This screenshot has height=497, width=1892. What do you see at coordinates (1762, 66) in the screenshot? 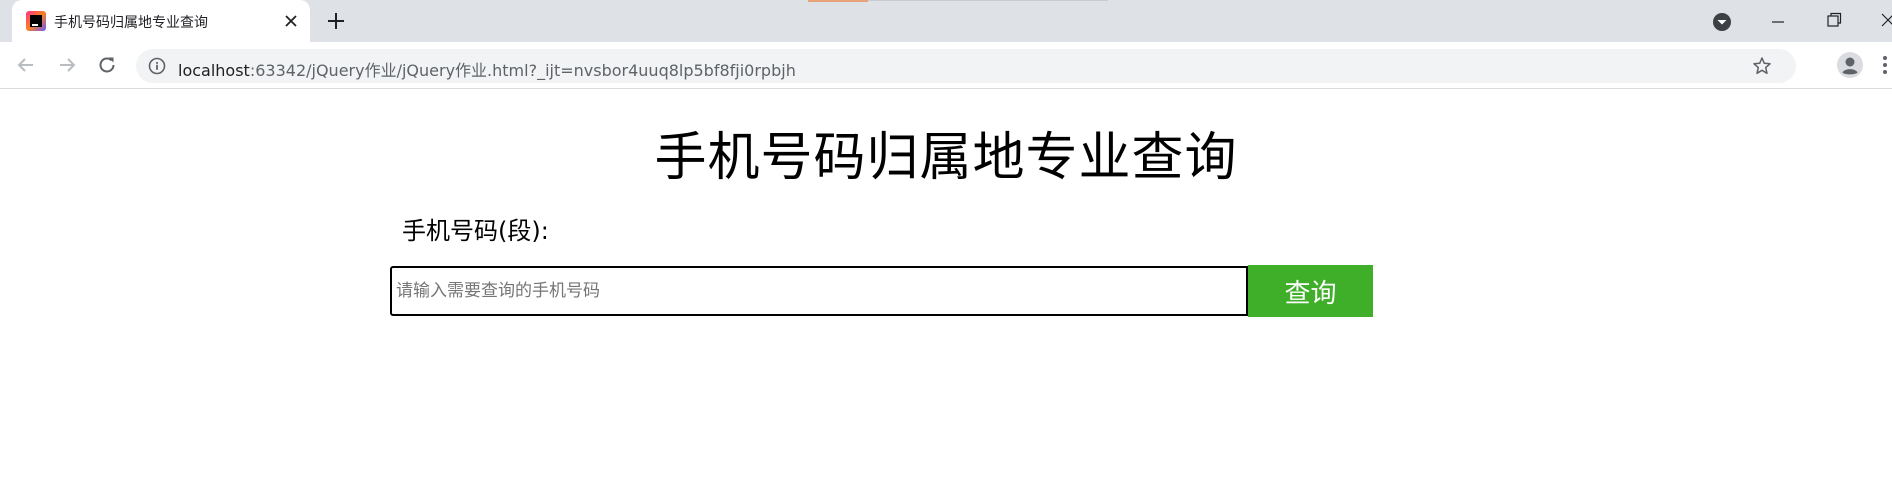
I see `star-icon` at bounding box center [1762, 66].